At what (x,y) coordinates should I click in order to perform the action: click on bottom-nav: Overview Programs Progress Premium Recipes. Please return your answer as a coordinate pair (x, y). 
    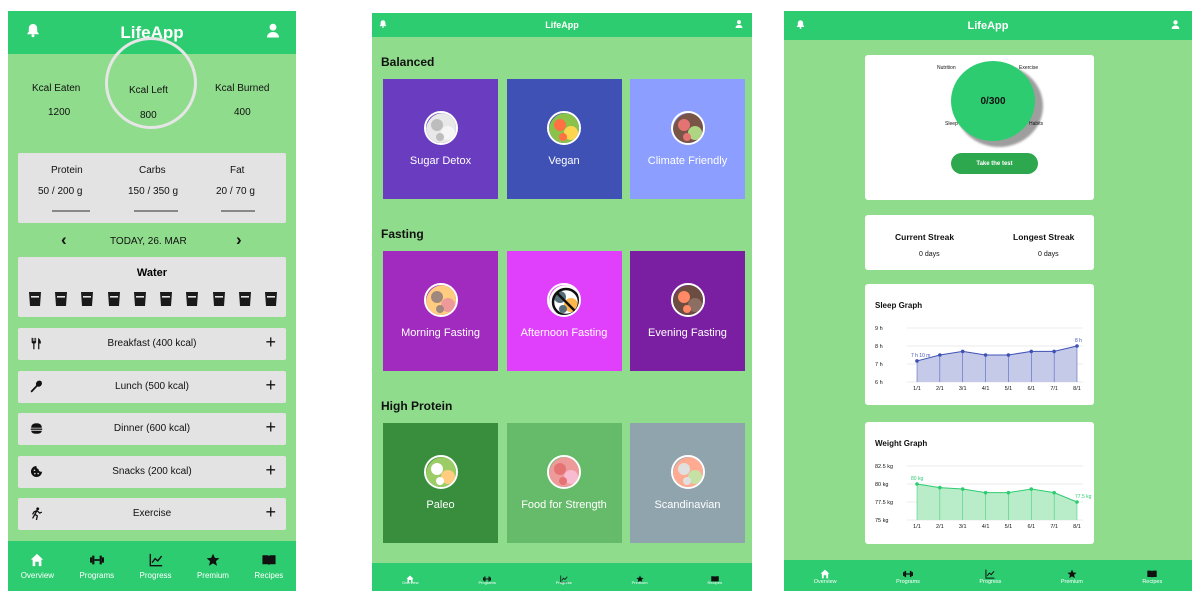
    Looking at the image, I should click on (988, 575).